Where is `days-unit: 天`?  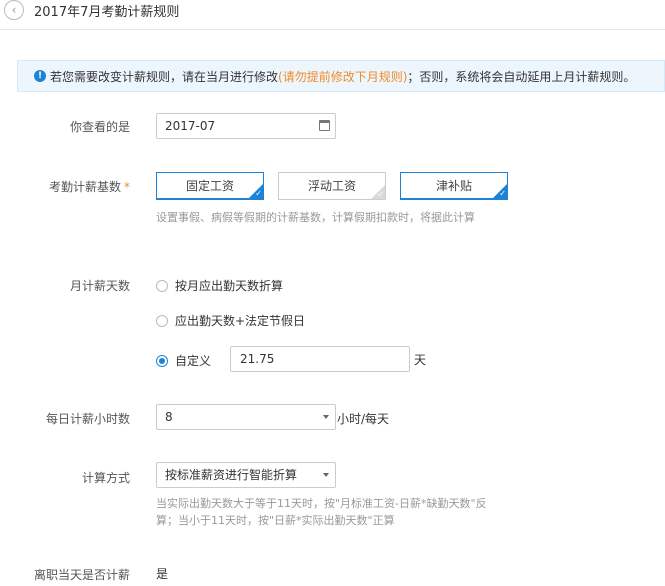
days-unit: 天 is located at coordinates (420, 360).